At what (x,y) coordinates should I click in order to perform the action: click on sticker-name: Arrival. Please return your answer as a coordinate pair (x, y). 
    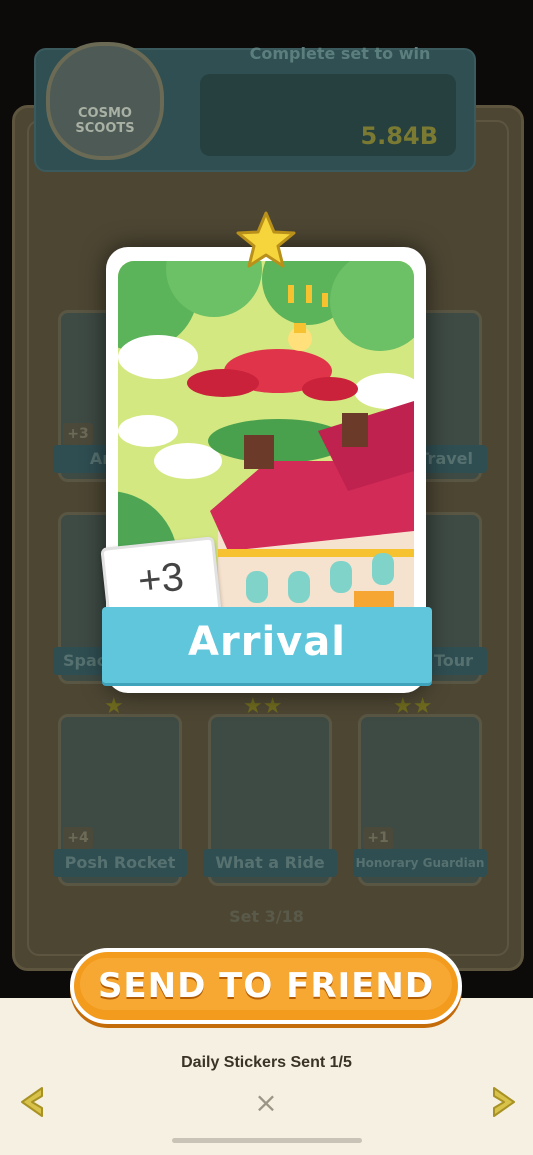
    Looking at the image, I should click on (267, 642).